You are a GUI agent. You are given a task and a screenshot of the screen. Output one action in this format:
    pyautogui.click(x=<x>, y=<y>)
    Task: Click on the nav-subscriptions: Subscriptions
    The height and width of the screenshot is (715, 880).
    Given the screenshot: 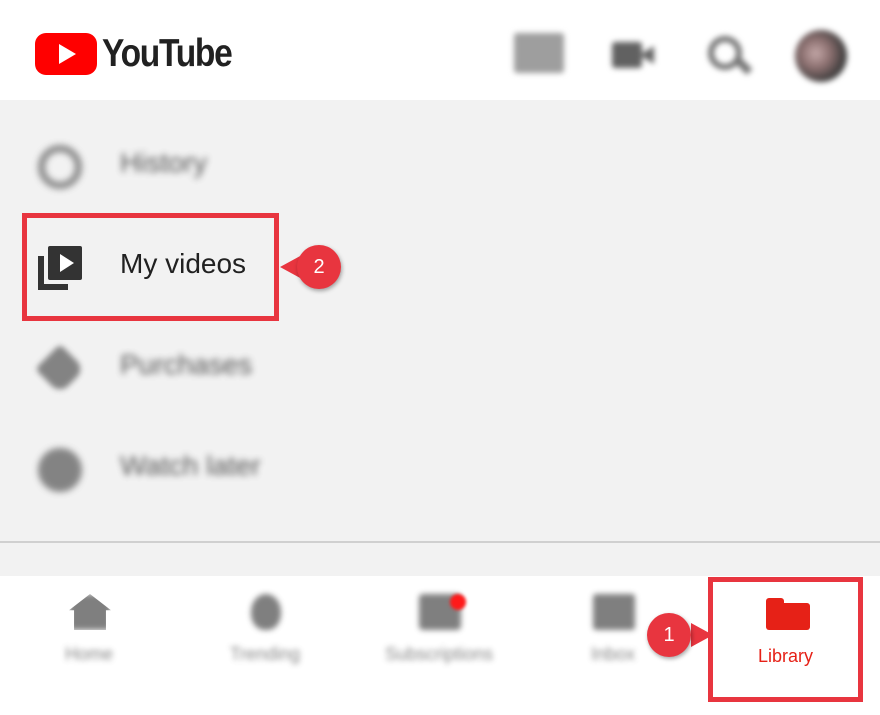 What is the action you would take?
    pyautogui.click(x=439, y=645)
    